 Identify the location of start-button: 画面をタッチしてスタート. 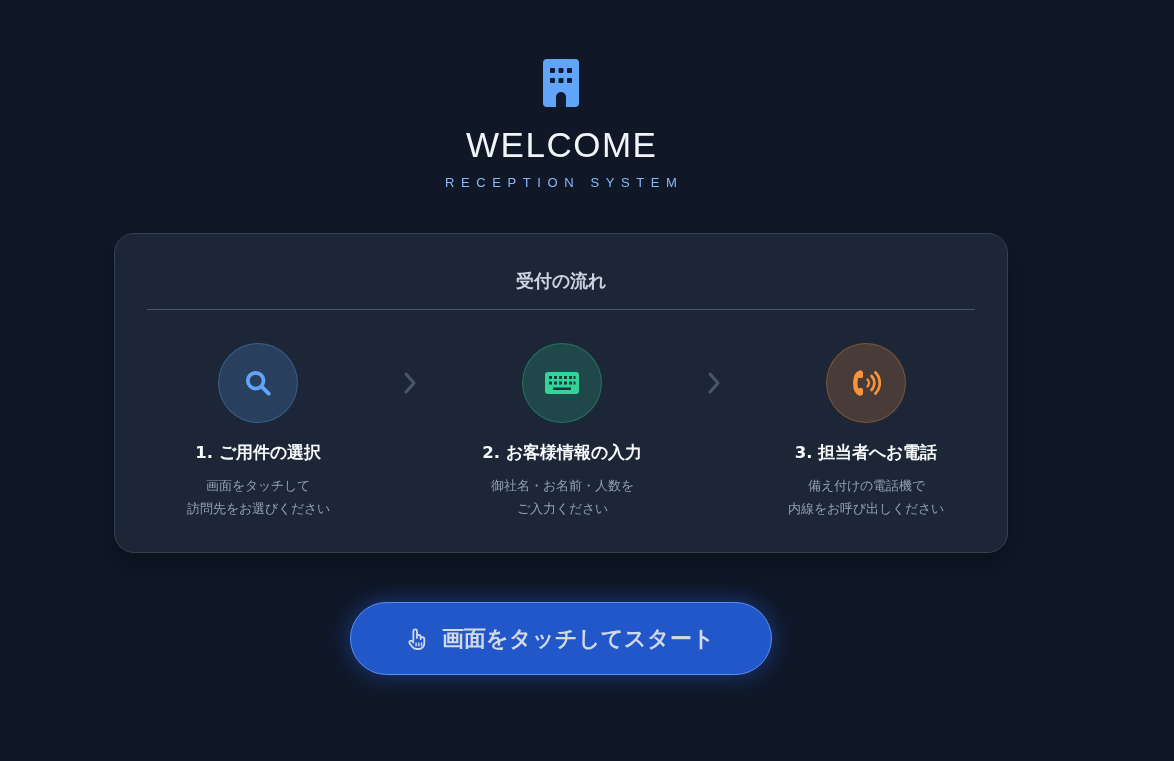
(561, 638).